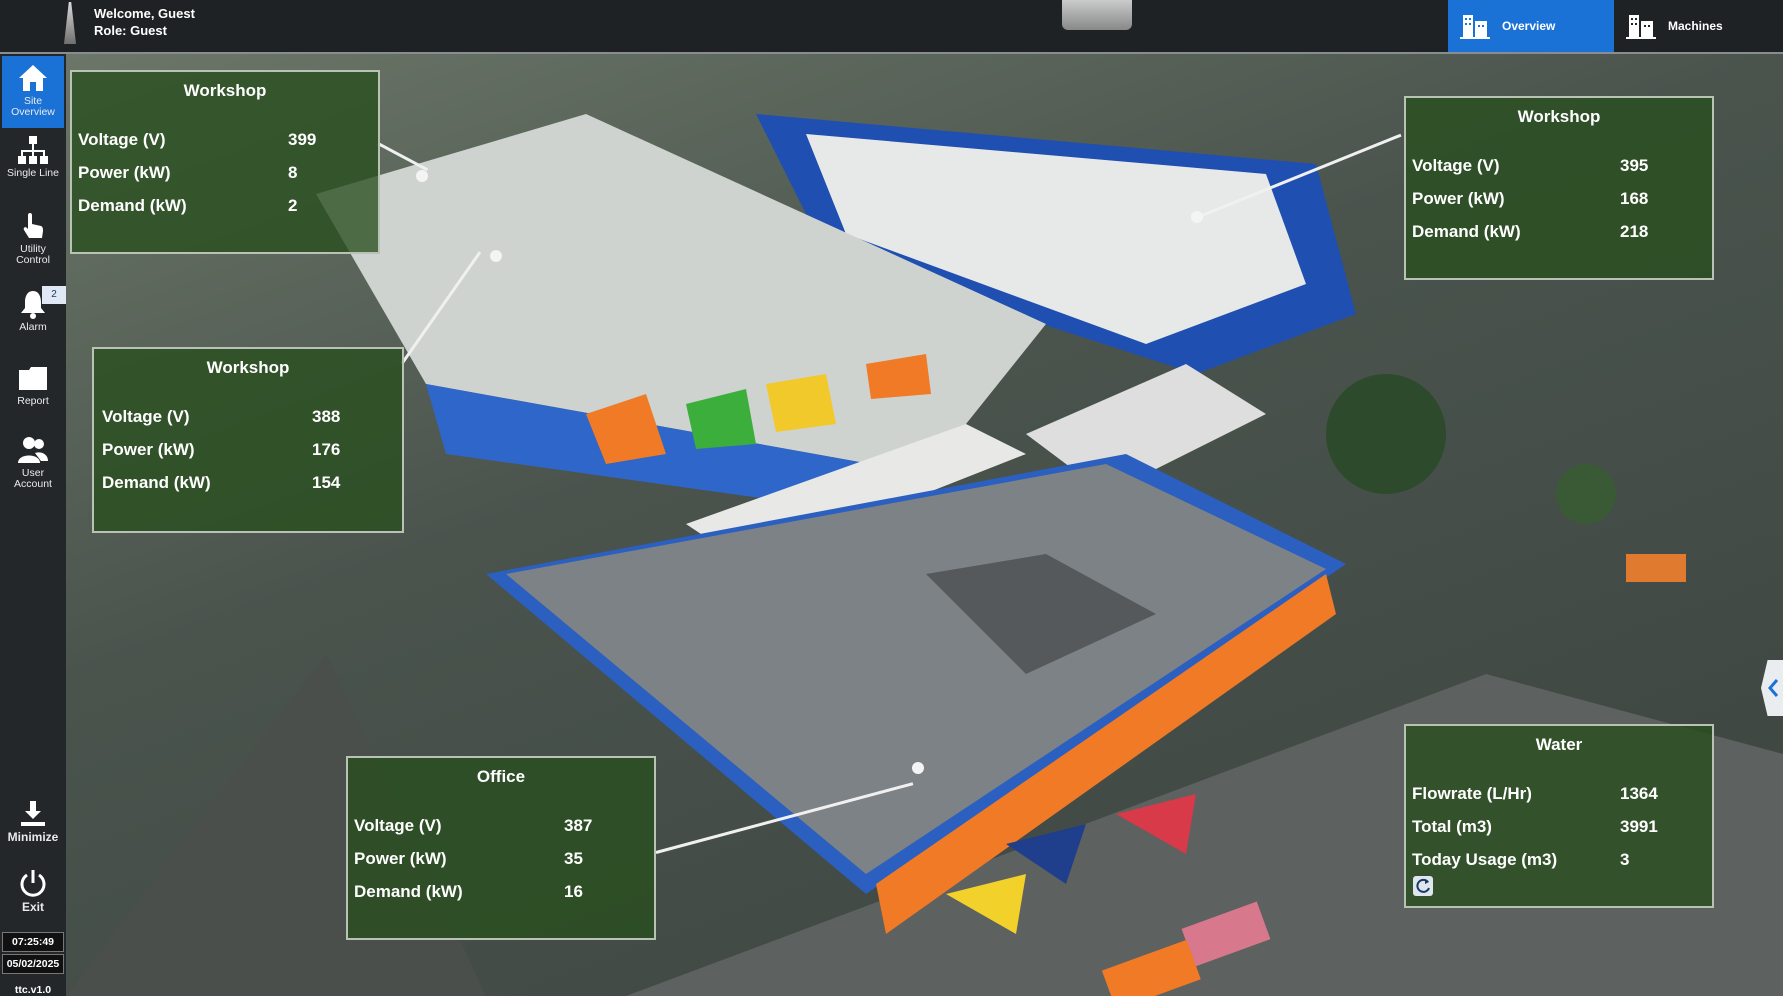 Image resolution: width=1783 pixels, height=996 pixels. What do you see at coordinates (573, 858) in the screenshot?
I see `power-value: 35` at bounding box center [573, 858].